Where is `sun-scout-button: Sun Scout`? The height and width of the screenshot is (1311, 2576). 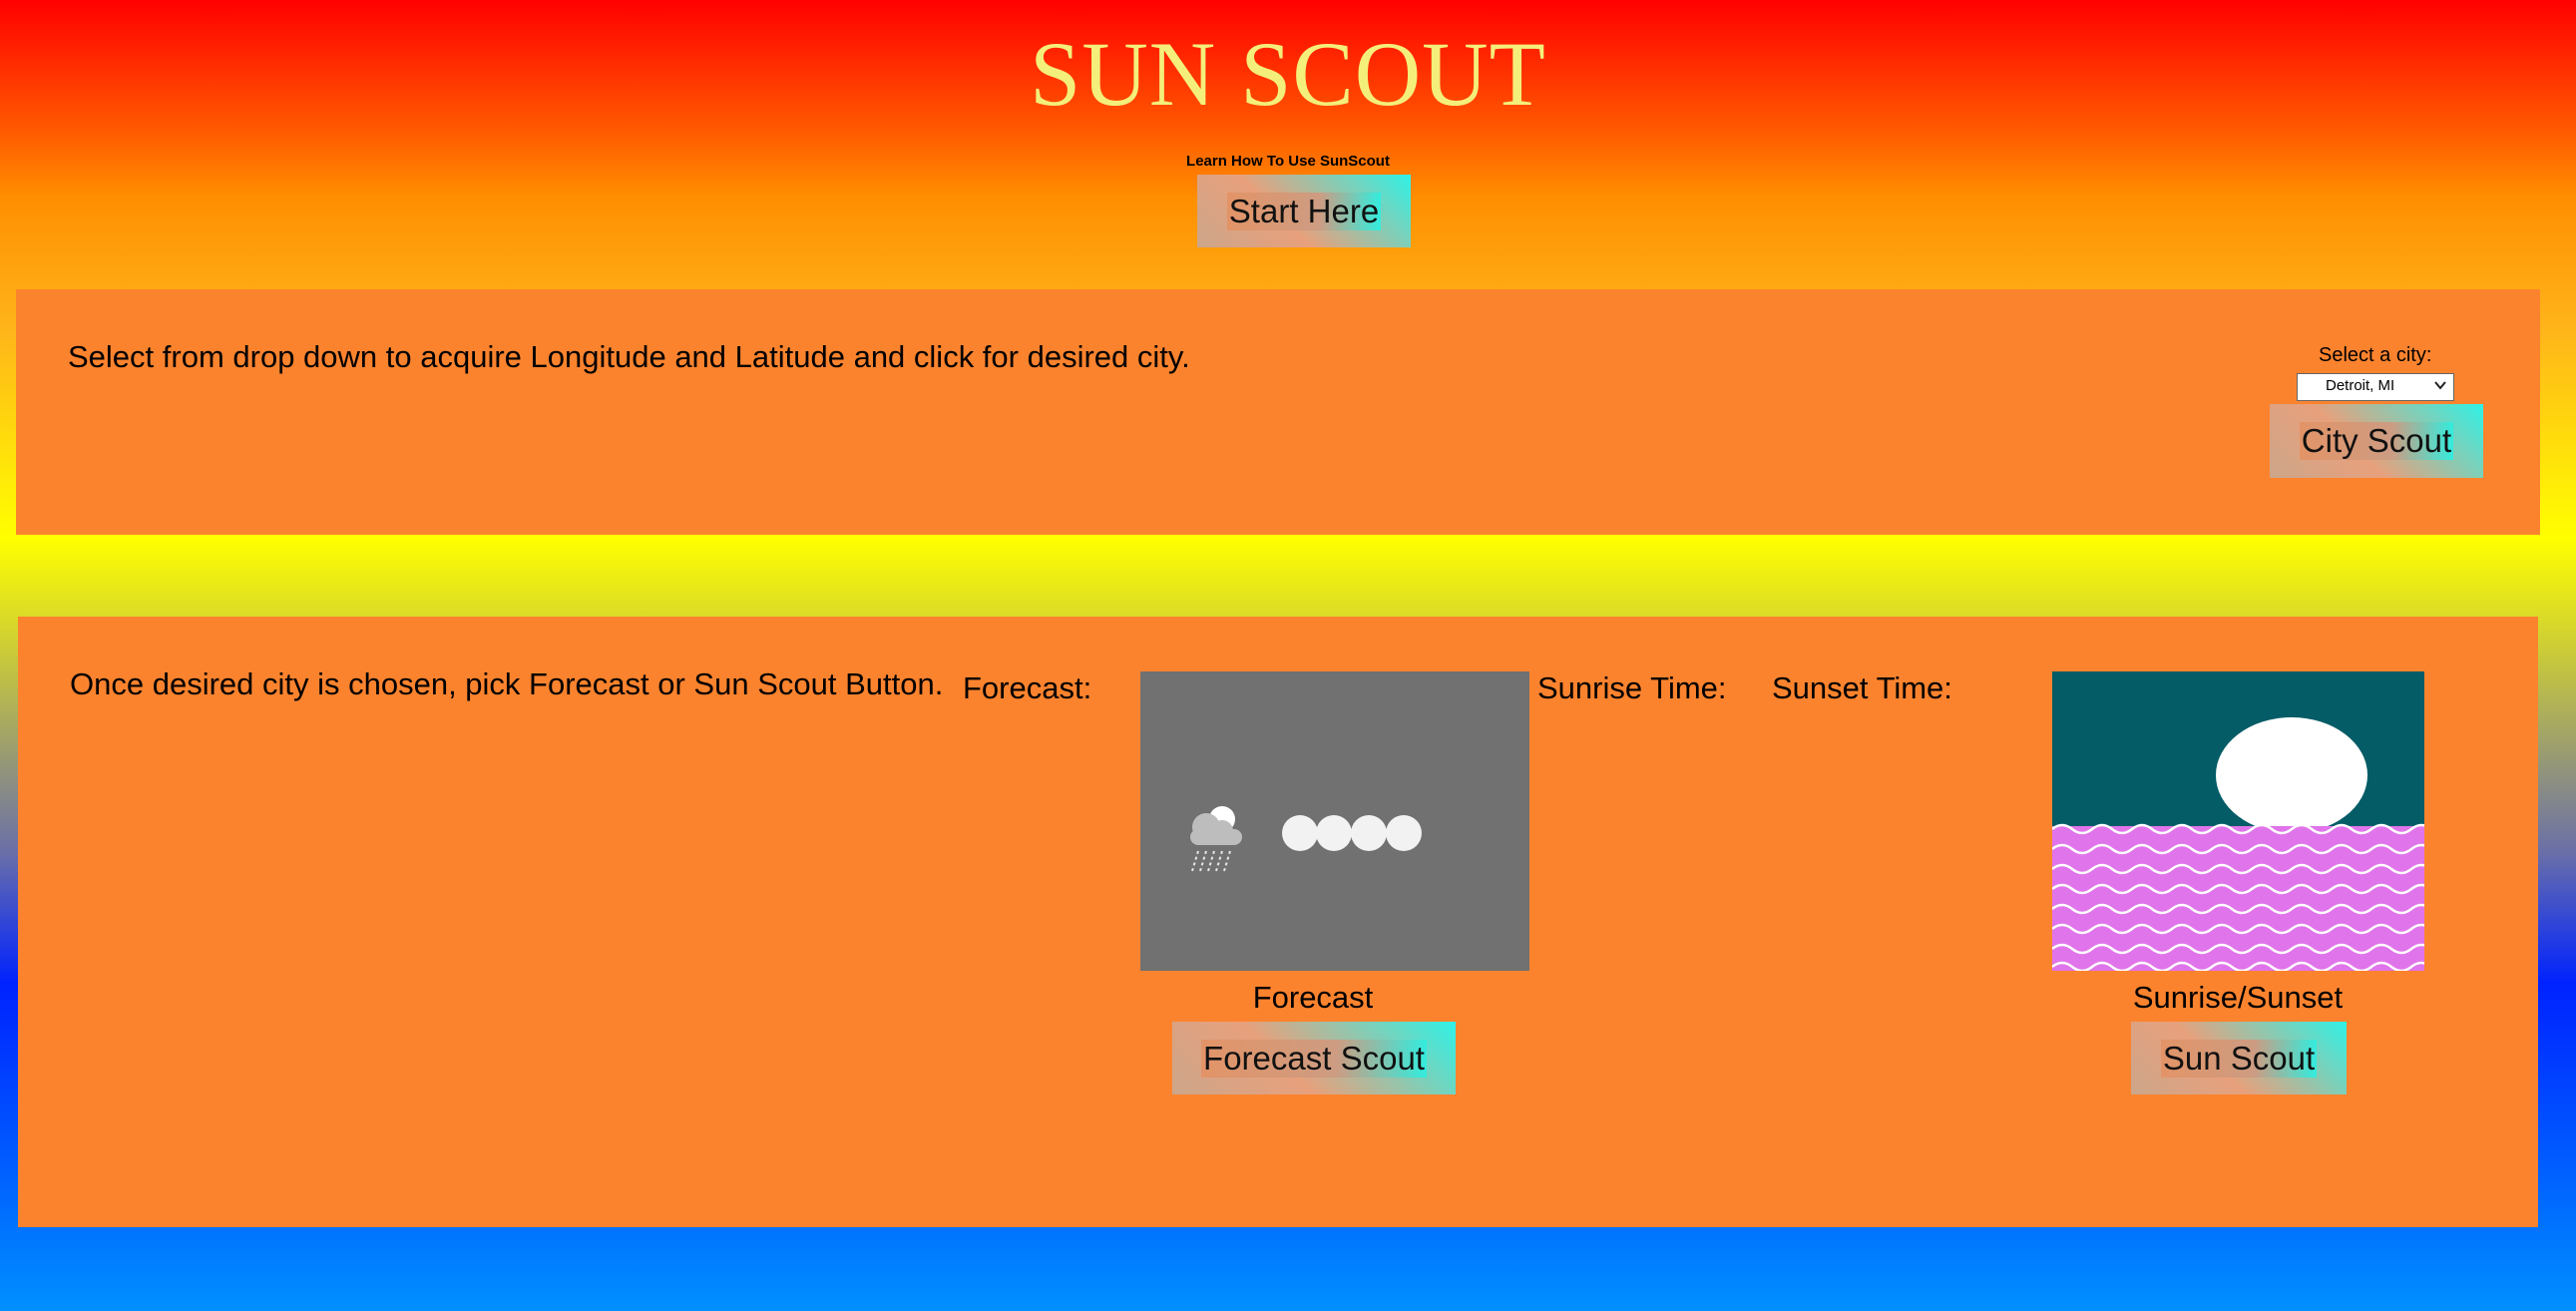 sun-scout-button: Sun Scout is located at coordinates (2239, 1058).